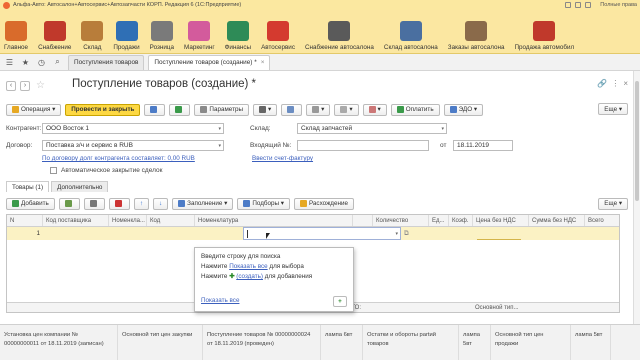 Image resolution: width=640 pixels, height=360 pixels. I want to click on print-button: ▾, so click(265, 109).